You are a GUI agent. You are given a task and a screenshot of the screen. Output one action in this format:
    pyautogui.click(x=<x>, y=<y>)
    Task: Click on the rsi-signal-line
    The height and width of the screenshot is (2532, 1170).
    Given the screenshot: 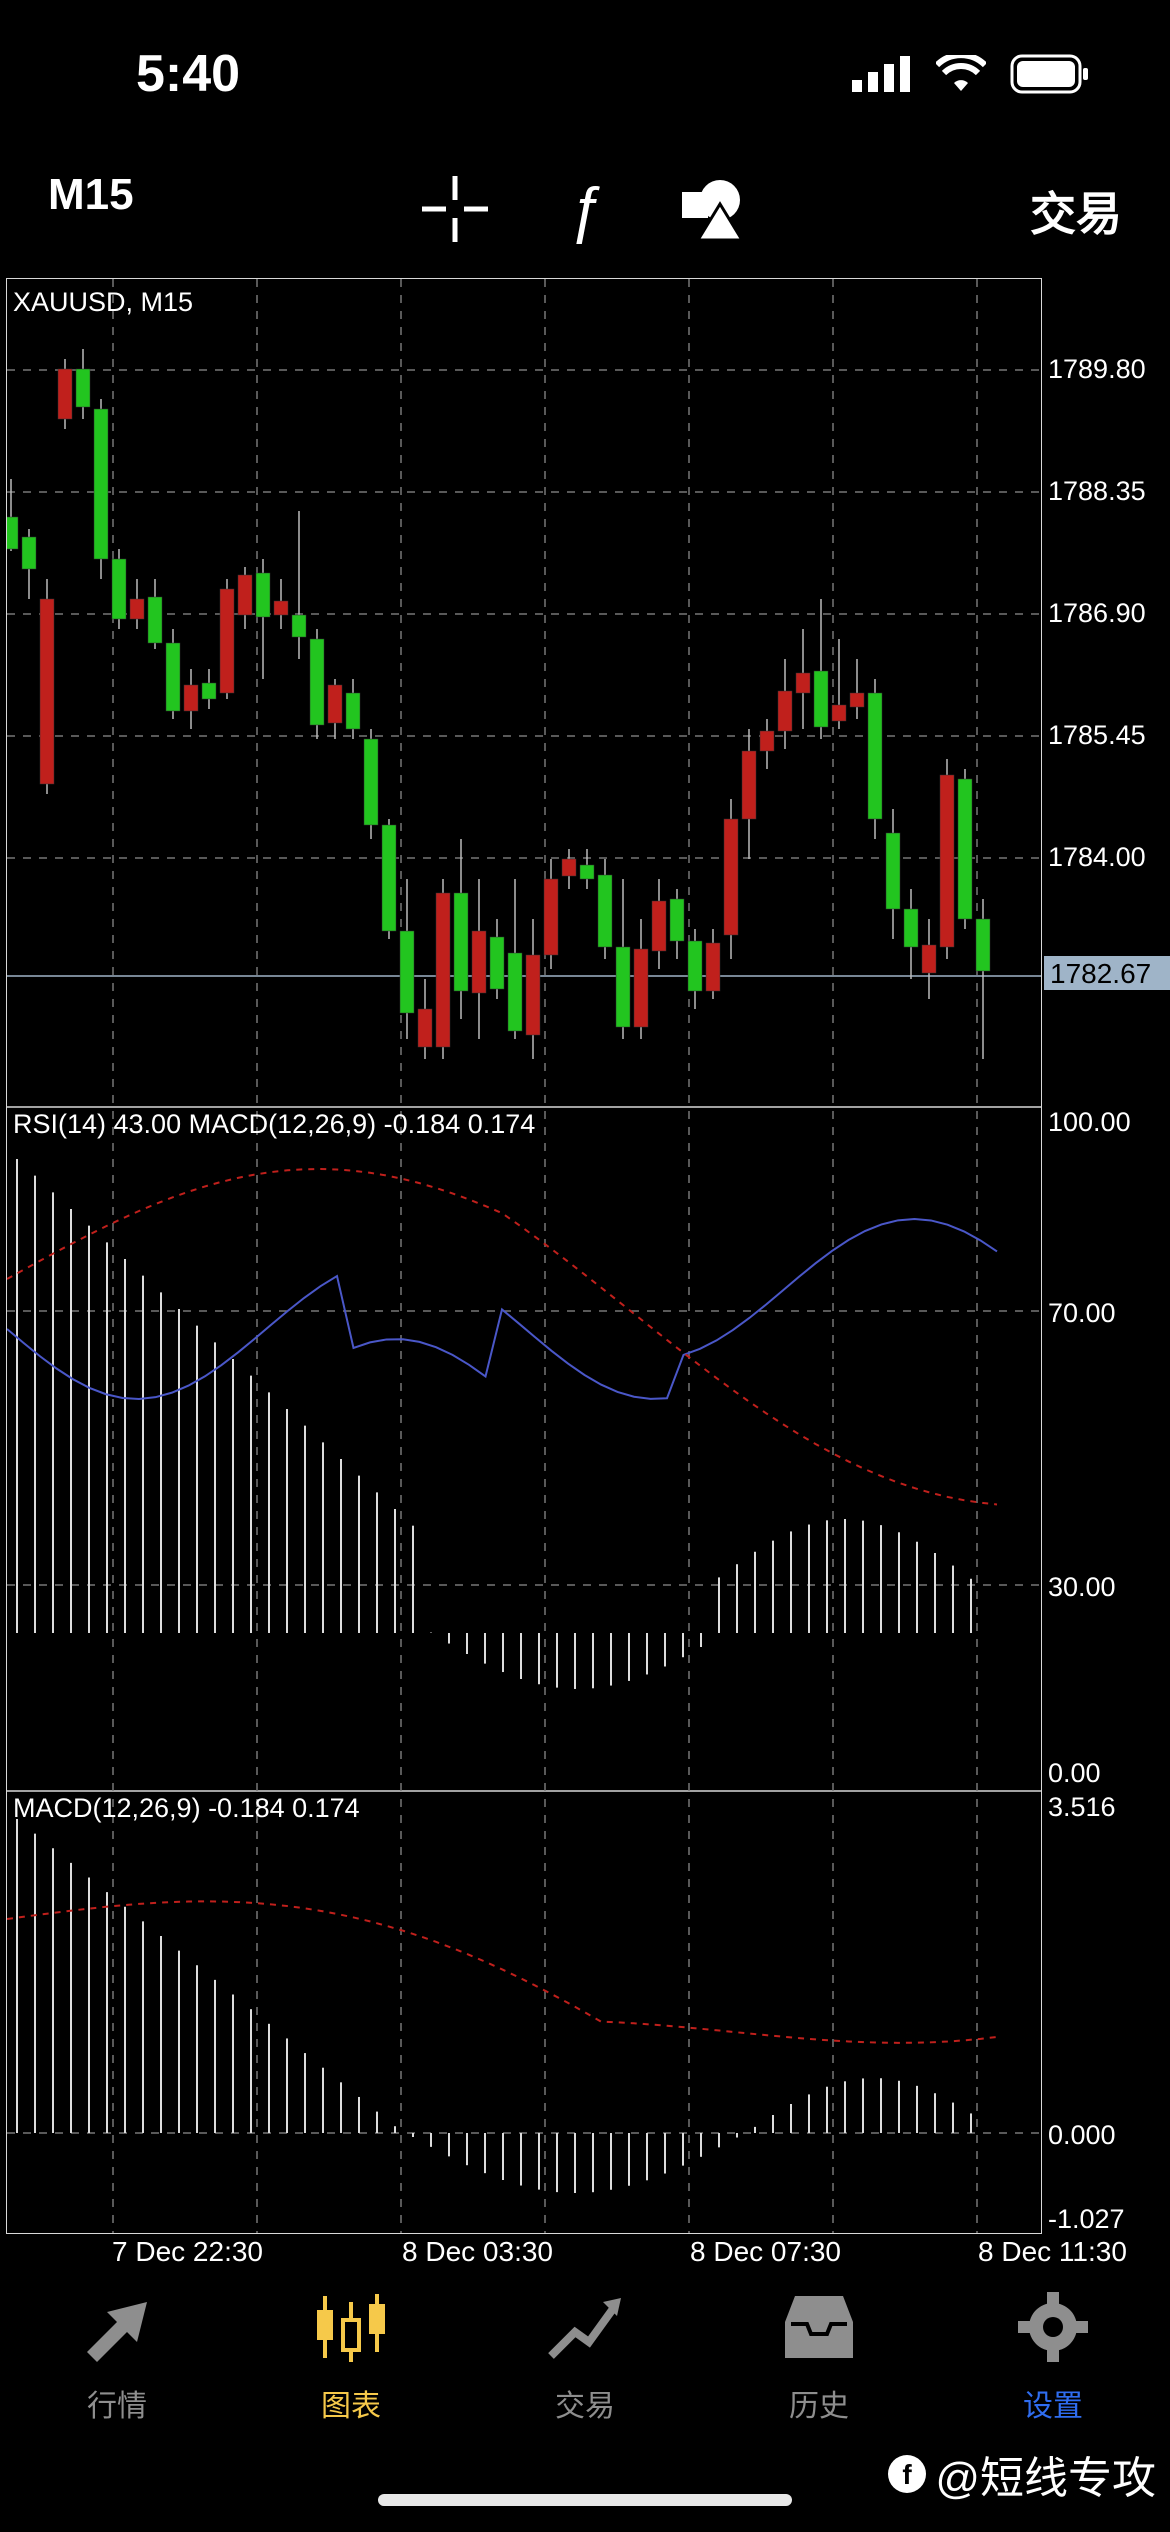 What is the action you would take?
    pyautogui.click(x=502, y=1337)
    